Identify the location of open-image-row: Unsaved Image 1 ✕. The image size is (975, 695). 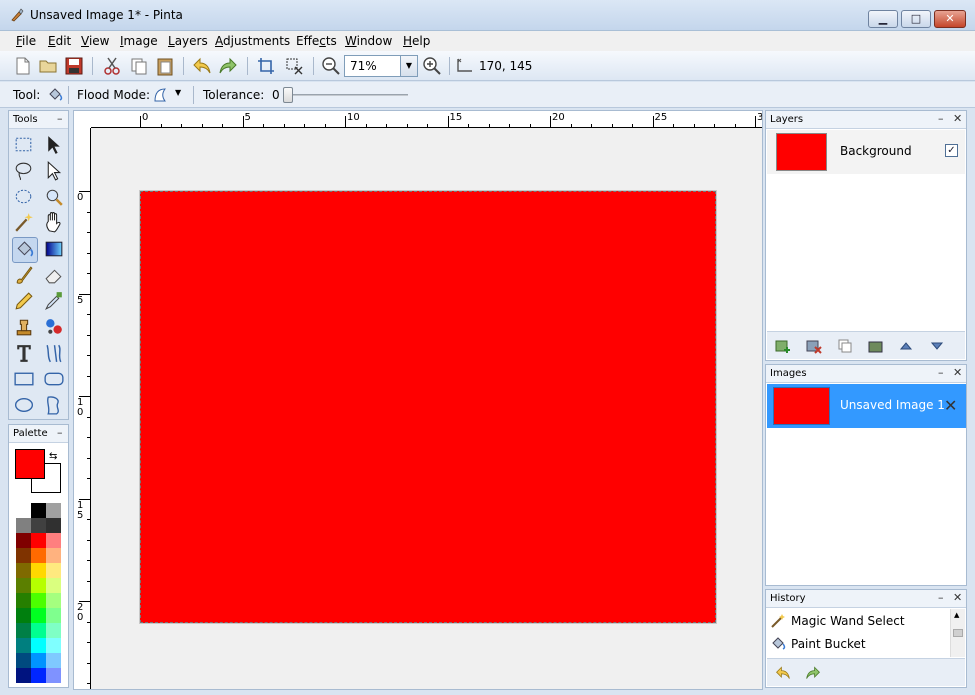
(866, 406).